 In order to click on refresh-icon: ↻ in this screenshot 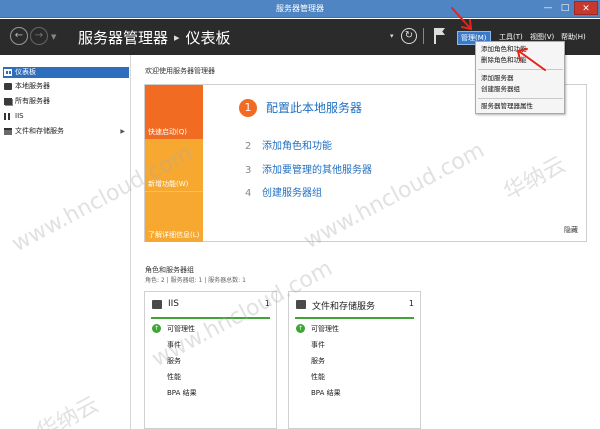, I will do `click(409, 36)`.